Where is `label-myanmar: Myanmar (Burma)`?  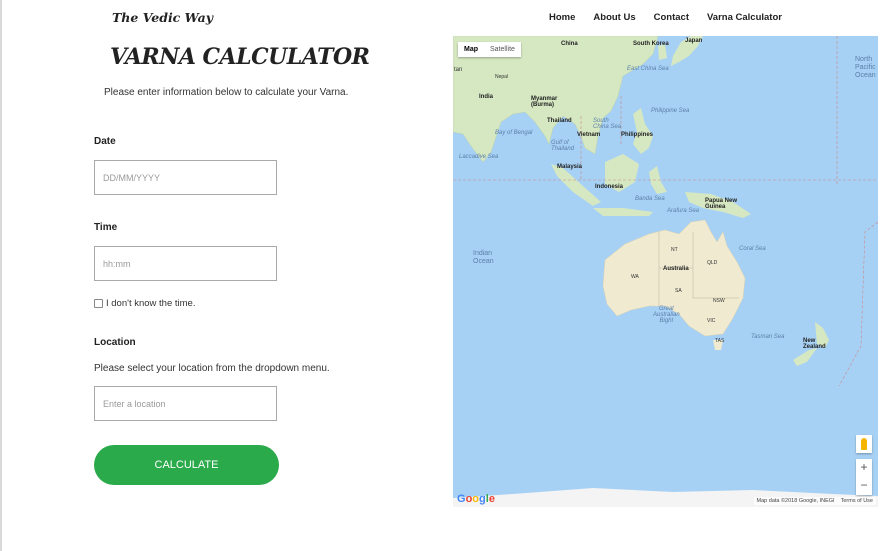
label-myanmar: Myanmar (Burma) is located at coordinates (544, 102).